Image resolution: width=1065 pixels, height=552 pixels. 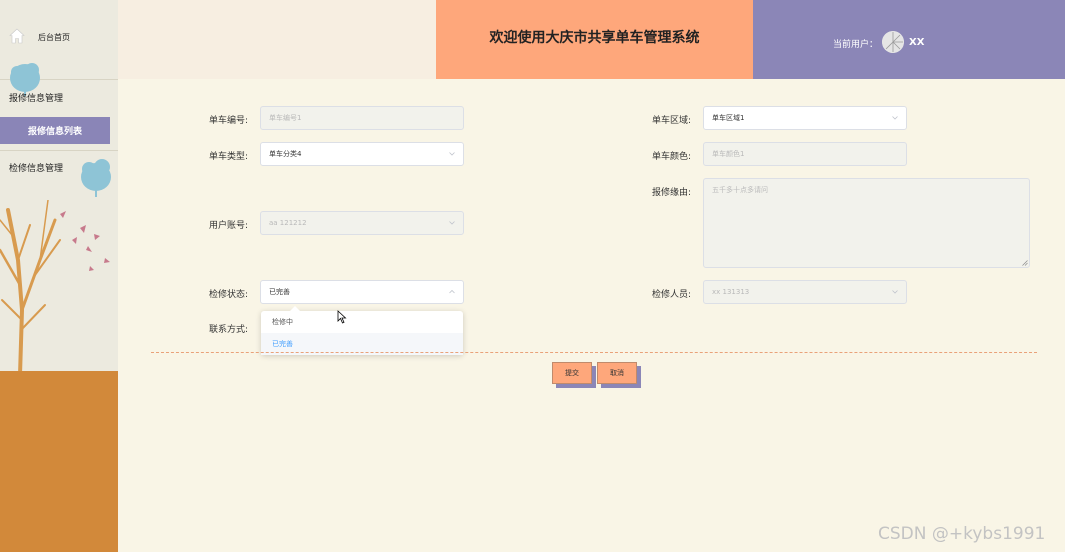 I want to click on bike-type-select: 单车分类4, so click(x=362, y=154).